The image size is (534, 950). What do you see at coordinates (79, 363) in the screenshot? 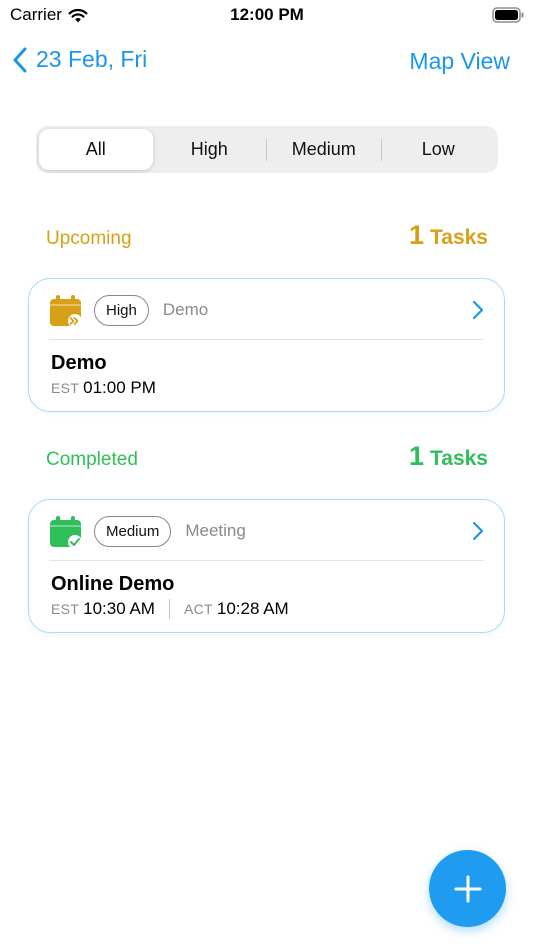
I see `task-title: Demo` at bounding box center [79, 363].